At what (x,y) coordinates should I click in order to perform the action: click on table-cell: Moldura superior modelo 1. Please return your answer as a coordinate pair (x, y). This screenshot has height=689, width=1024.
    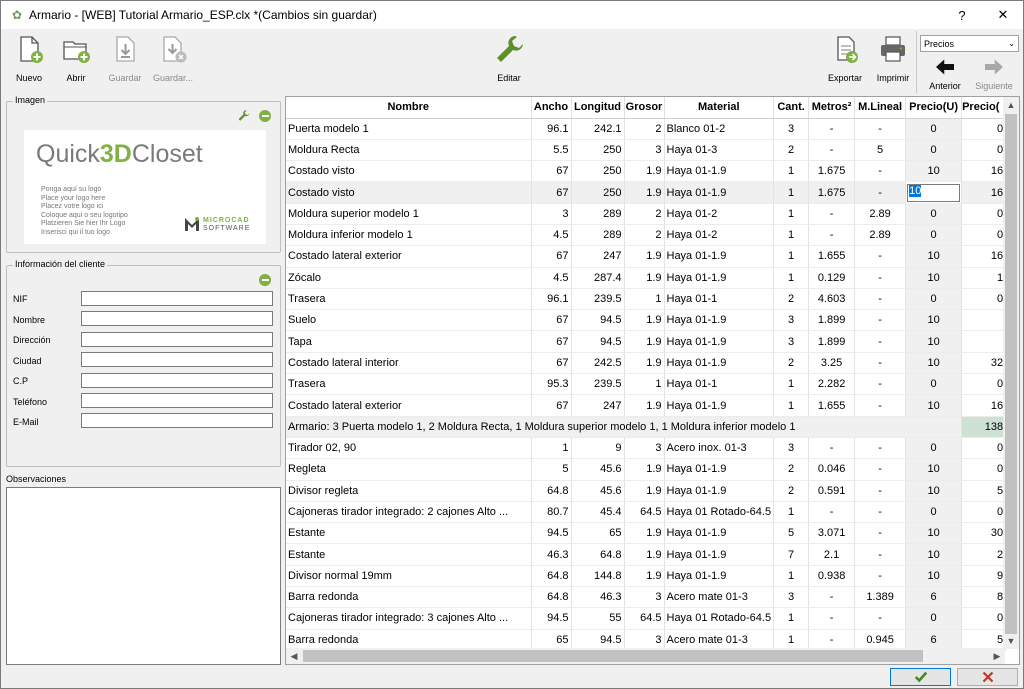
    Looking at the image, I should click on (409, 214).